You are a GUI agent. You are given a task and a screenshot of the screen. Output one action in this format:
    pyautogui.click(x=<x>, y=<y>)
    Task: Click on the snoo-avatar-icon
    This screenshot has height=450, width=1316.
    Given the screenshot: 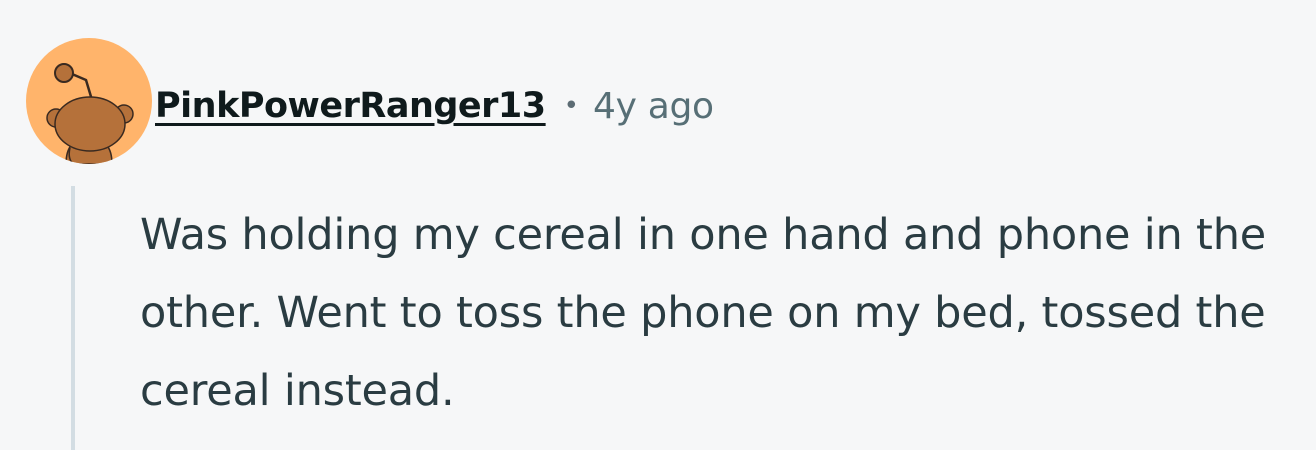 What is the action you would take?
    pyautogui.click(x=90, y=113)
    